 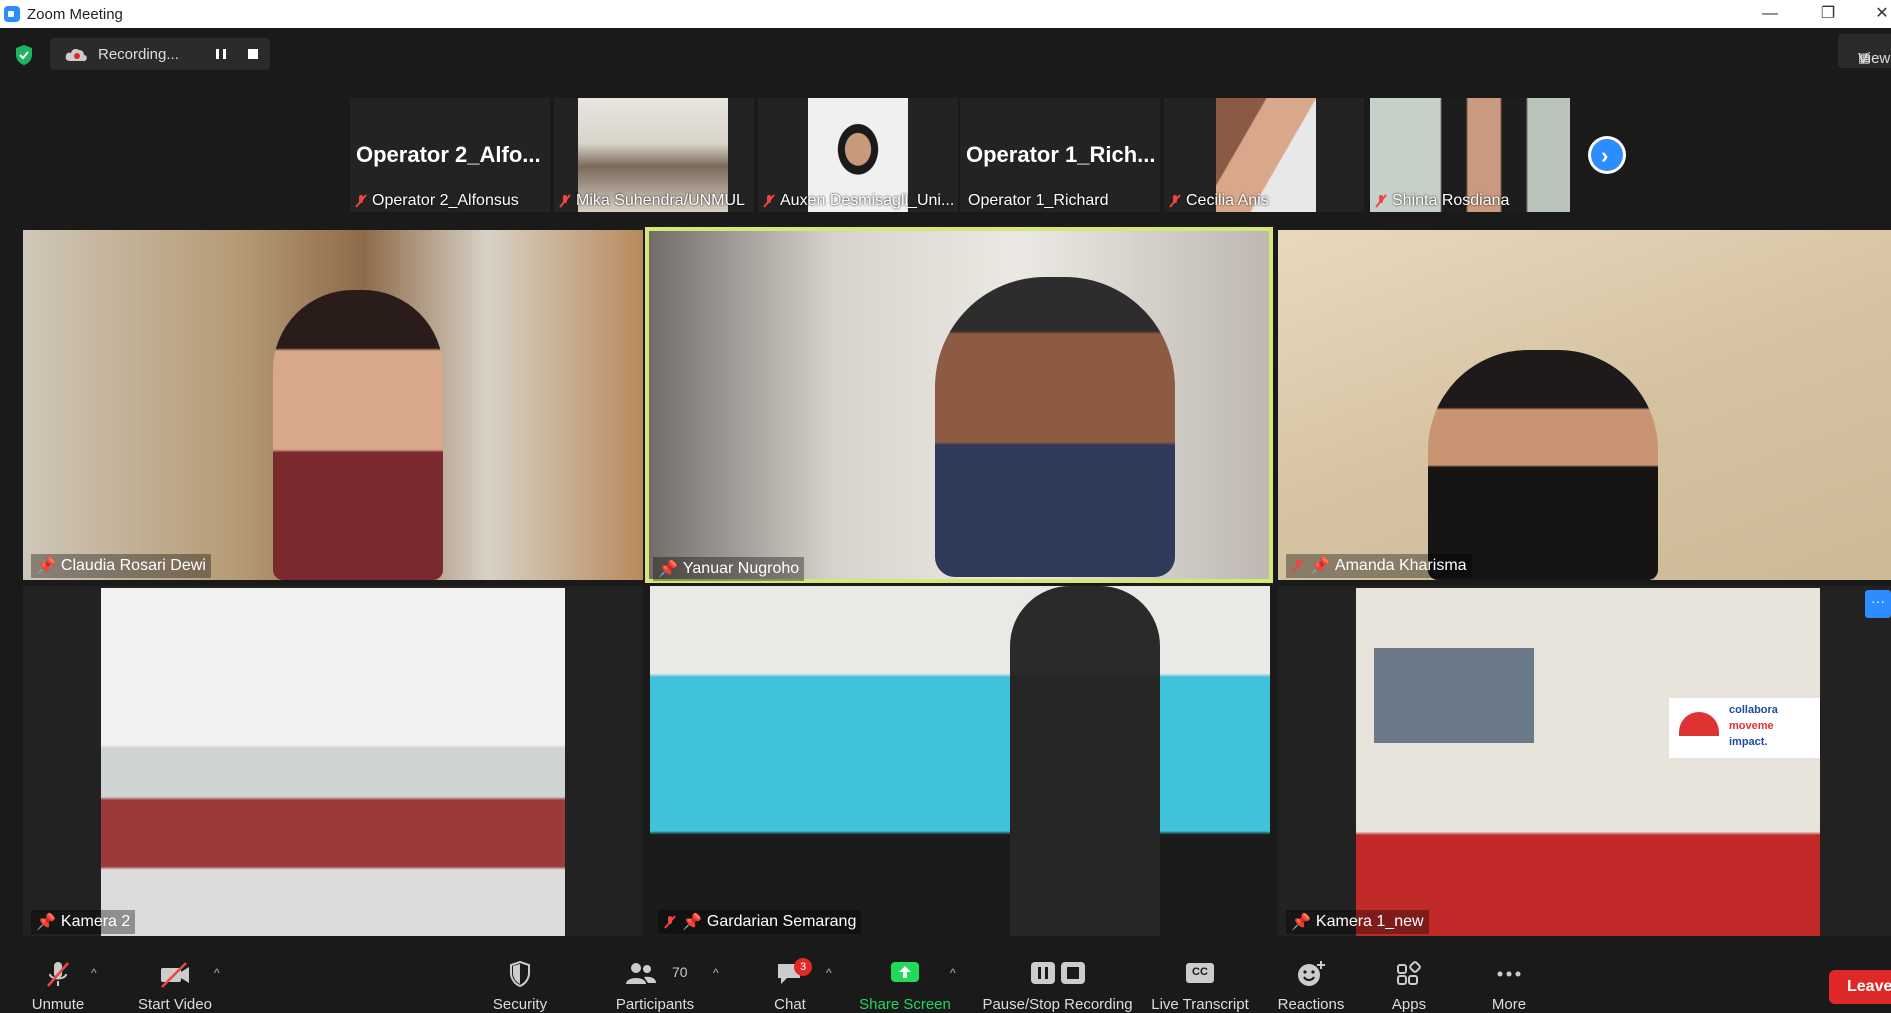 I want to click on tile-name-label: 📌 Kamera 1_new, so click(x=1357, y=922).